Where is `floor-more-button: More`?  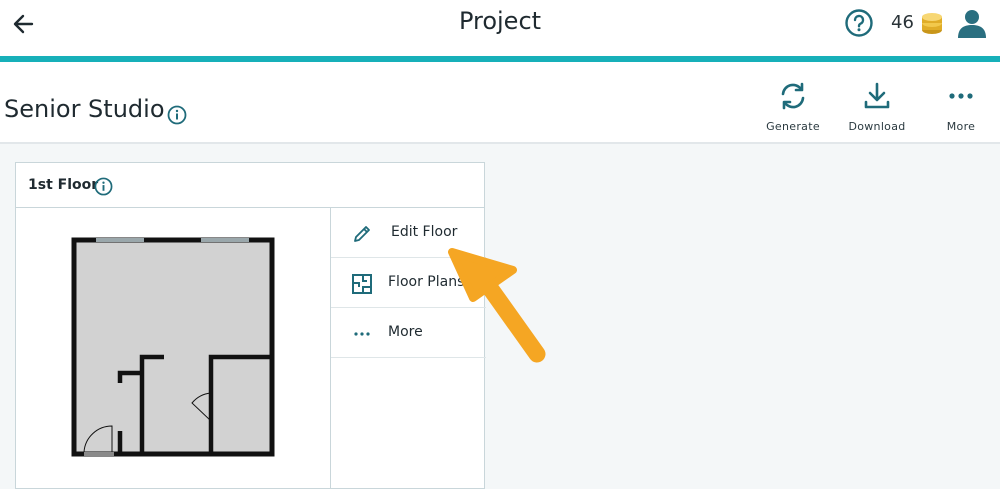 floor-more-button: More is located at coordinates (408, 333).